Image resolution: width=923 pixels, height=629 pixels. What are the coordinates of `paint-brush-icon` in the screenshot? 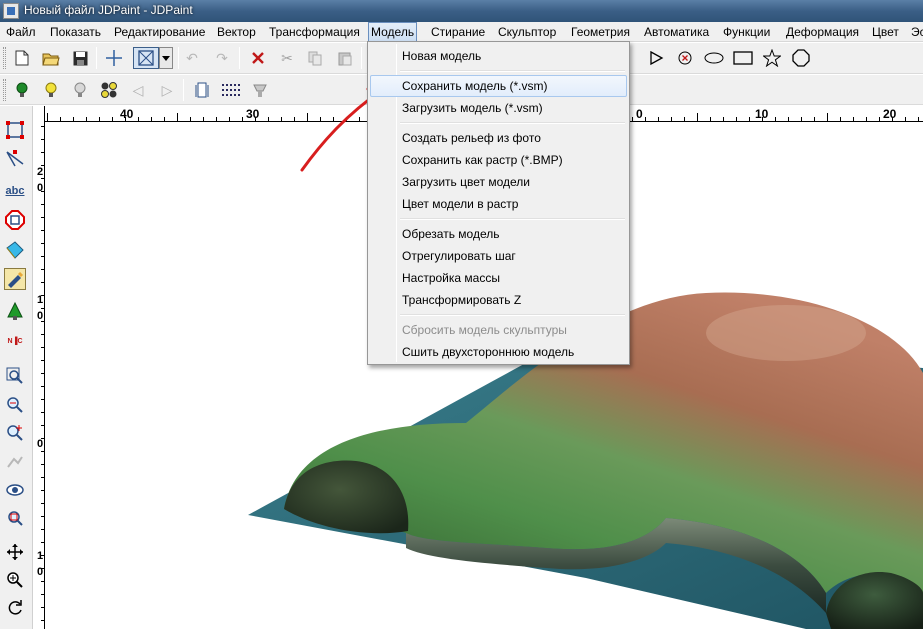 It's located at (15, 279).